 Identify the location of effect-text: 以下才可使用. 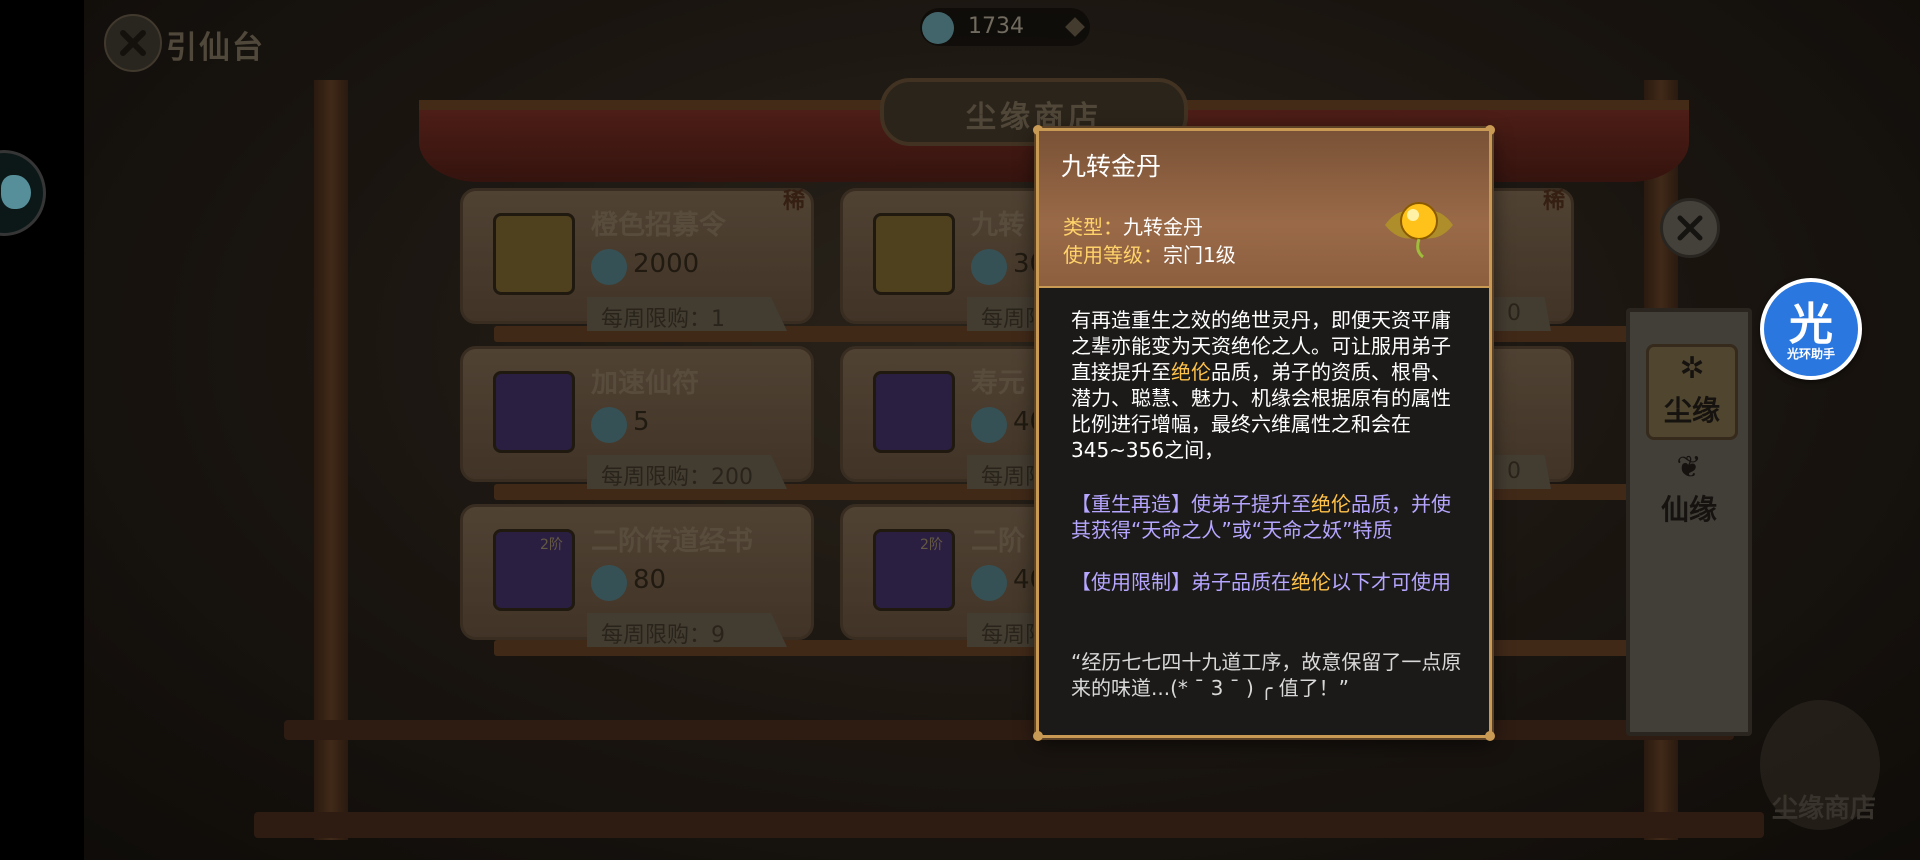
(1391, 582).